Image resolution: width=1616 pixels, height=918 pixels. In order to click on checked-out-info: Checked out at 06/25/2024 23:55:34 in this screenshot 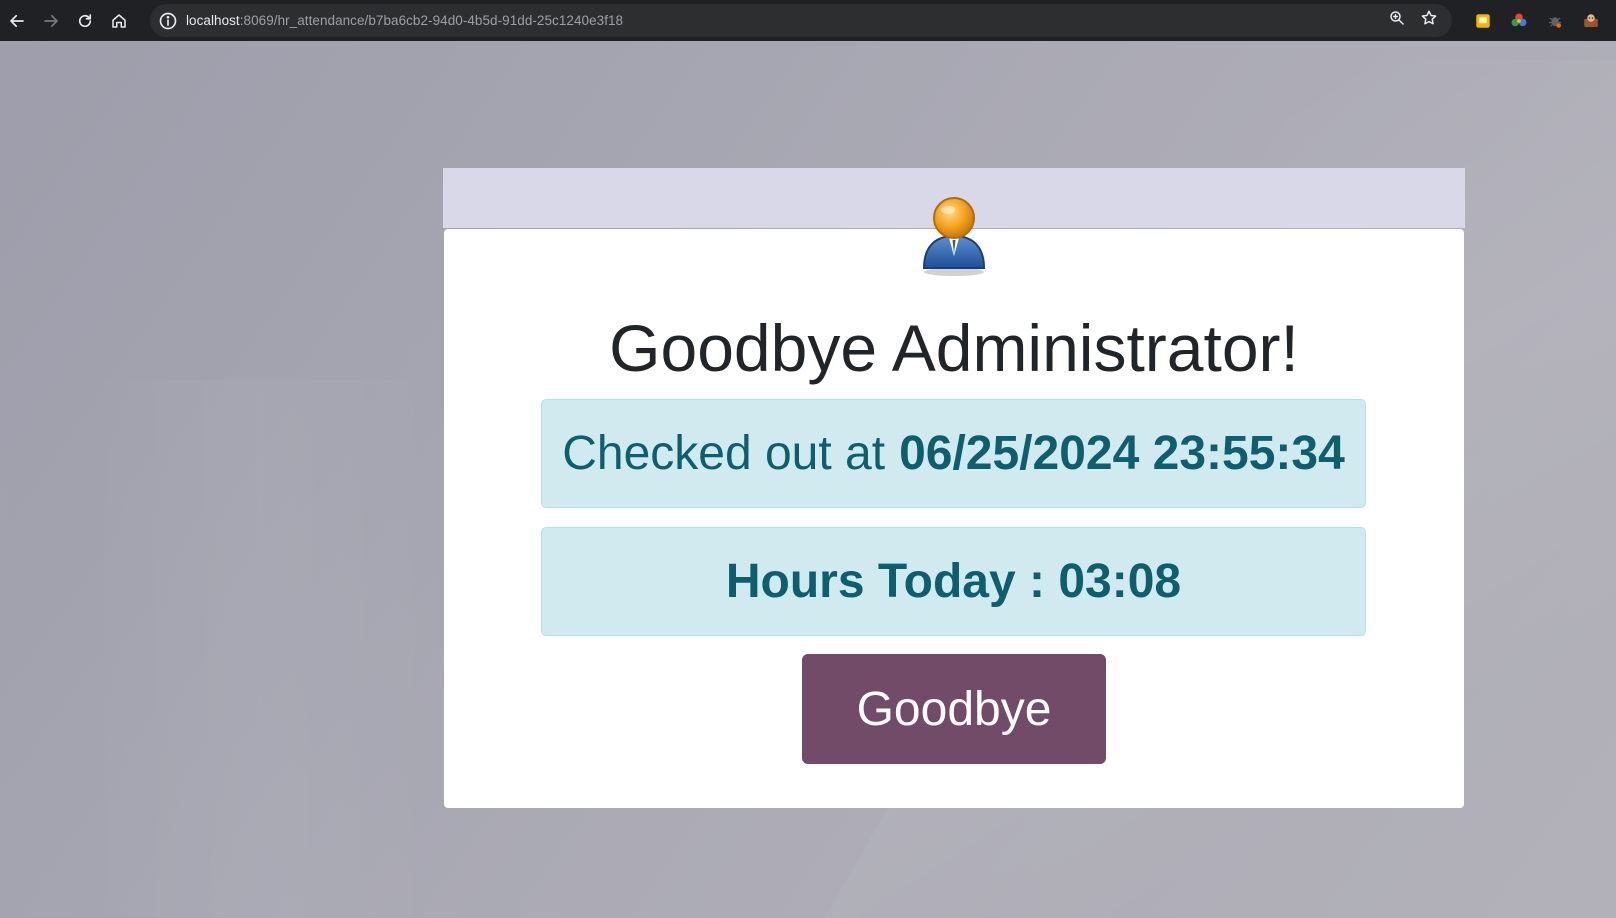, I will do `click(953, 453)`.